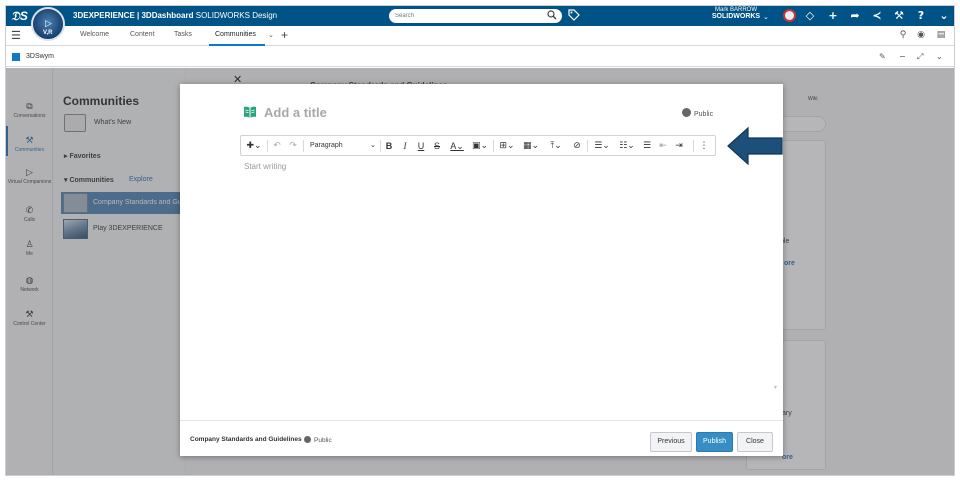 This screenshot has height=481, width=960. I want to click on strikethrough-icon: S, so click(437, 146).